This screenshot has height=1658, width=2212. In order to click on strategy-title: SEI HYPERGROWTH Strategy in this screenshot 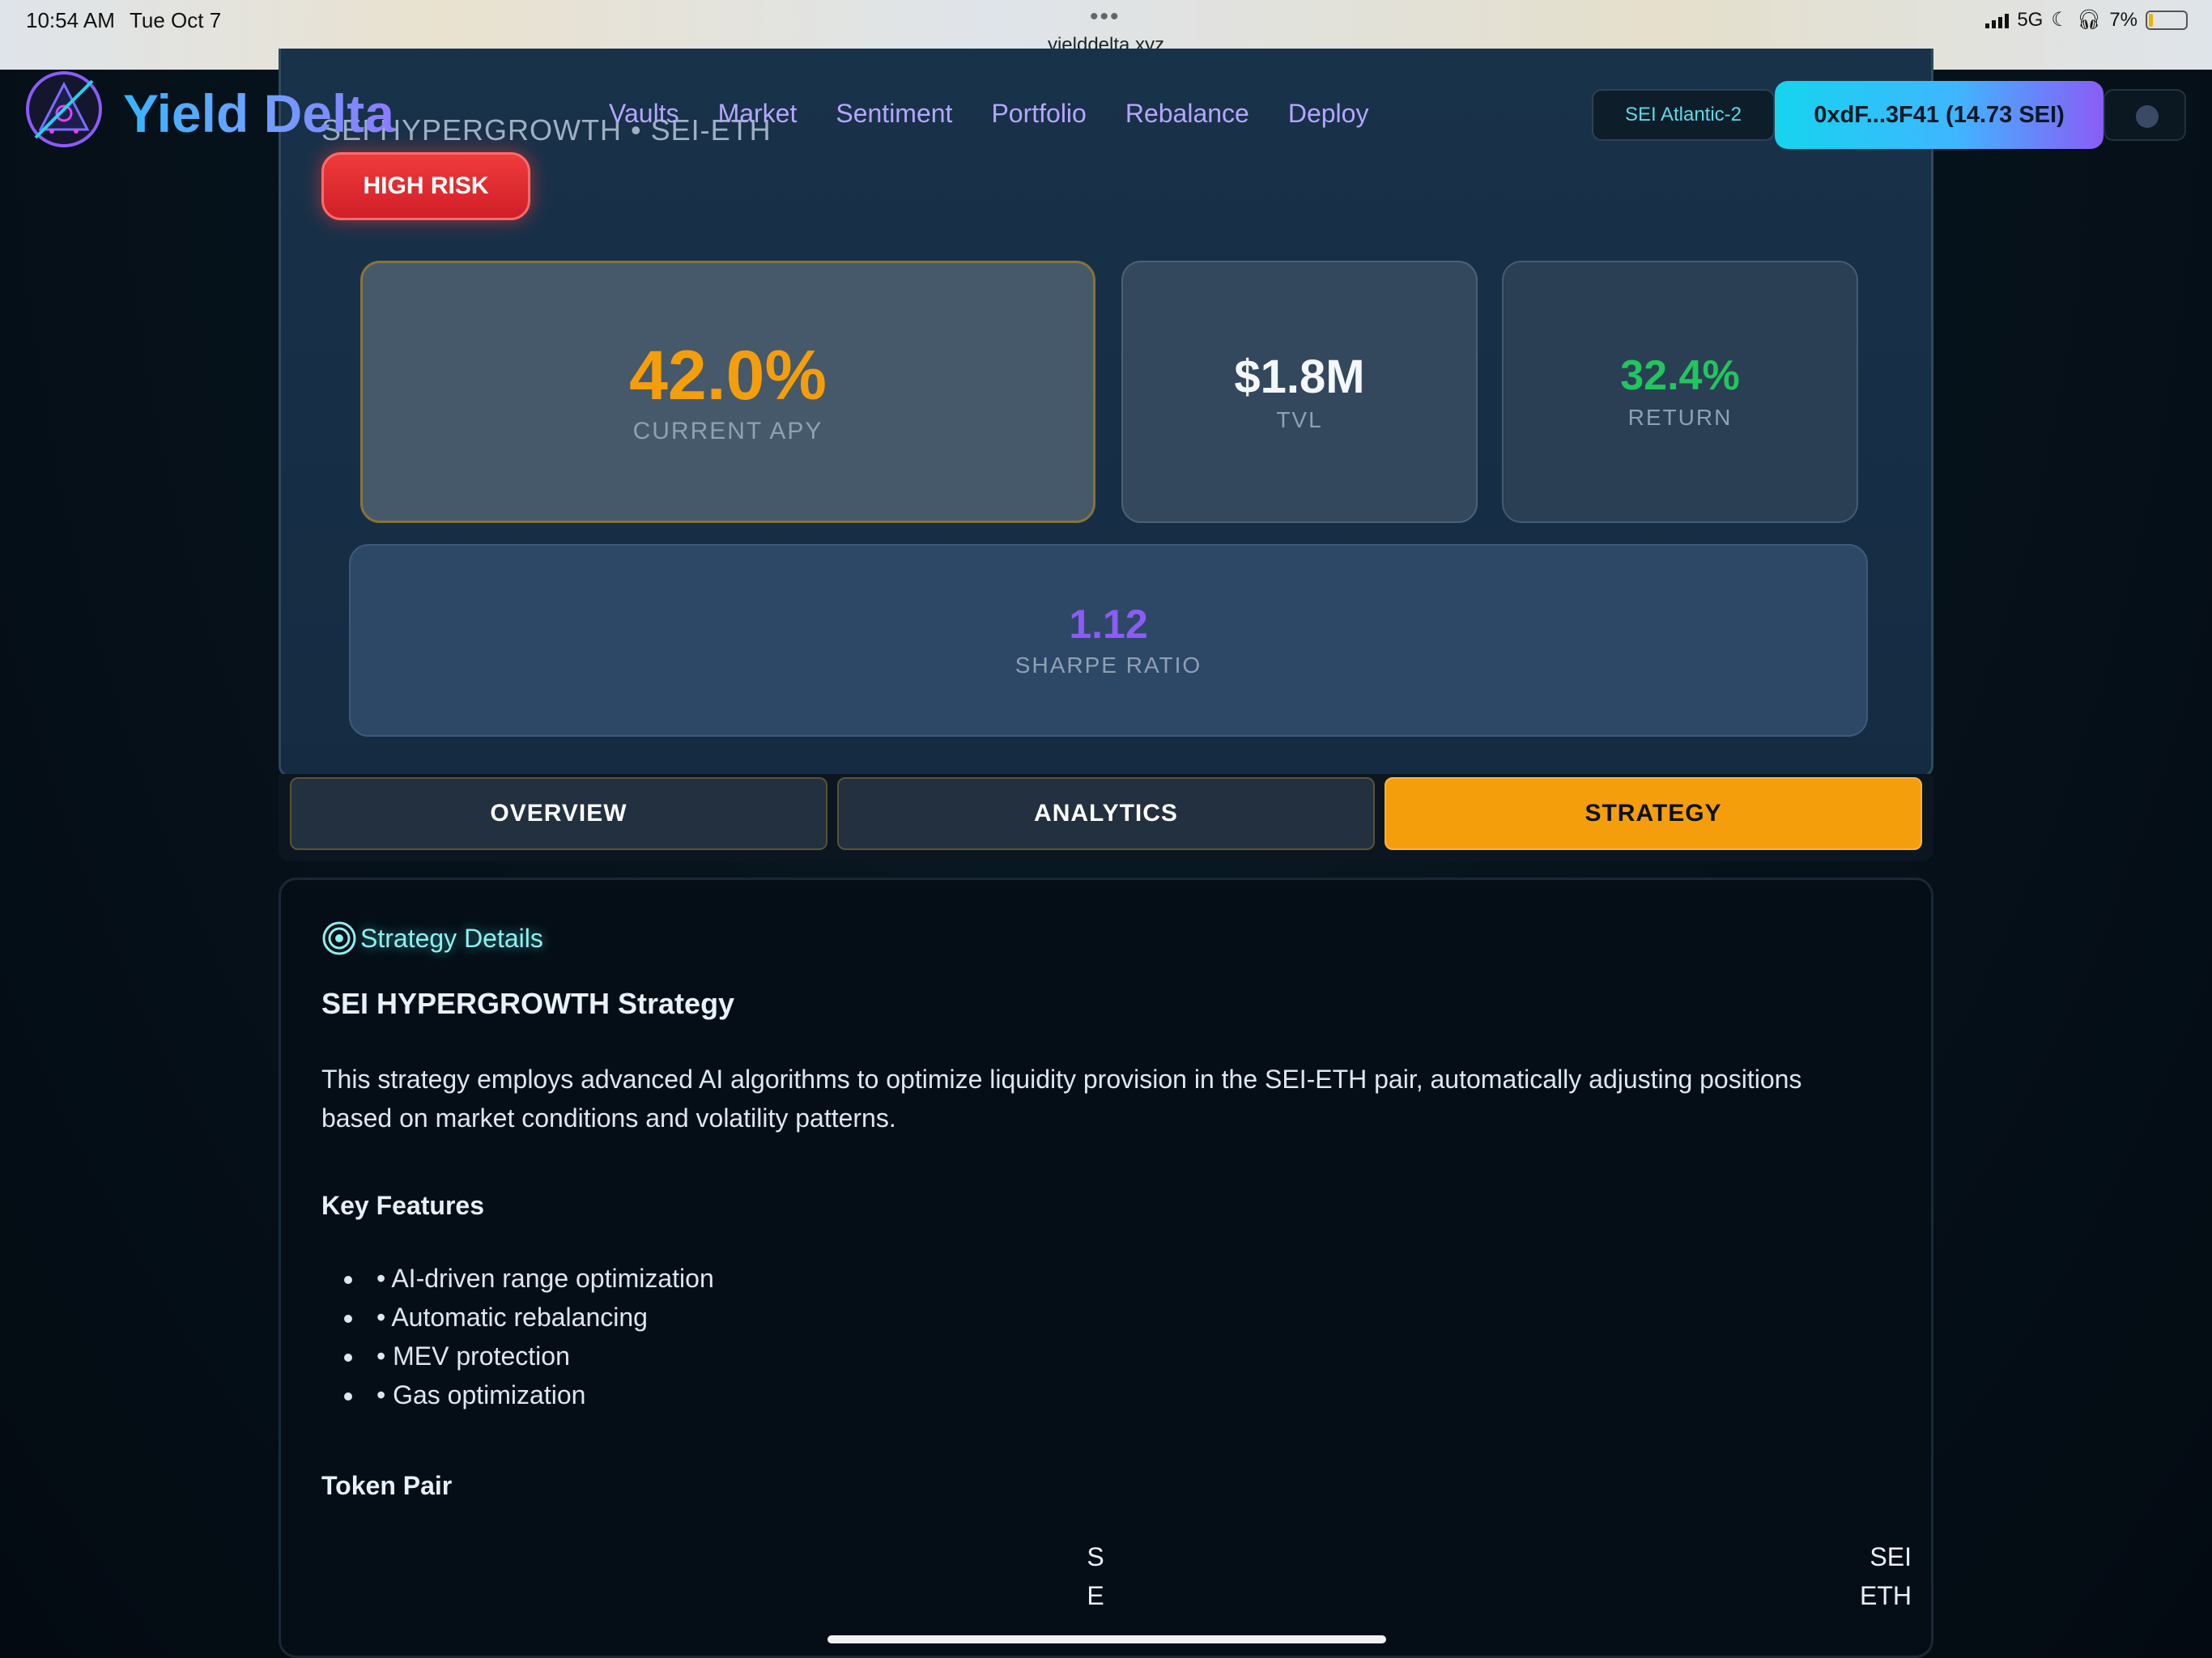, I will do `click(528, 1003)`.